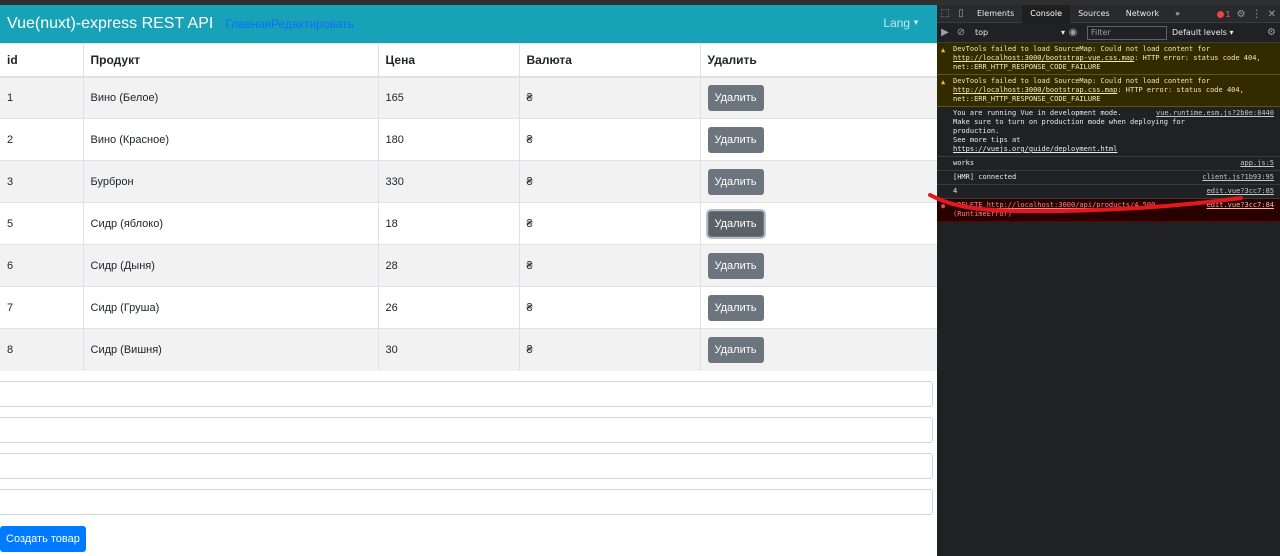 Image resolution: width=1280 pixels, height=556 pixels. What do you see at coordinates (1257, 163) in the screenshot?
I see `message-source-link: app.js:5` at bounding box center [1257, 163].